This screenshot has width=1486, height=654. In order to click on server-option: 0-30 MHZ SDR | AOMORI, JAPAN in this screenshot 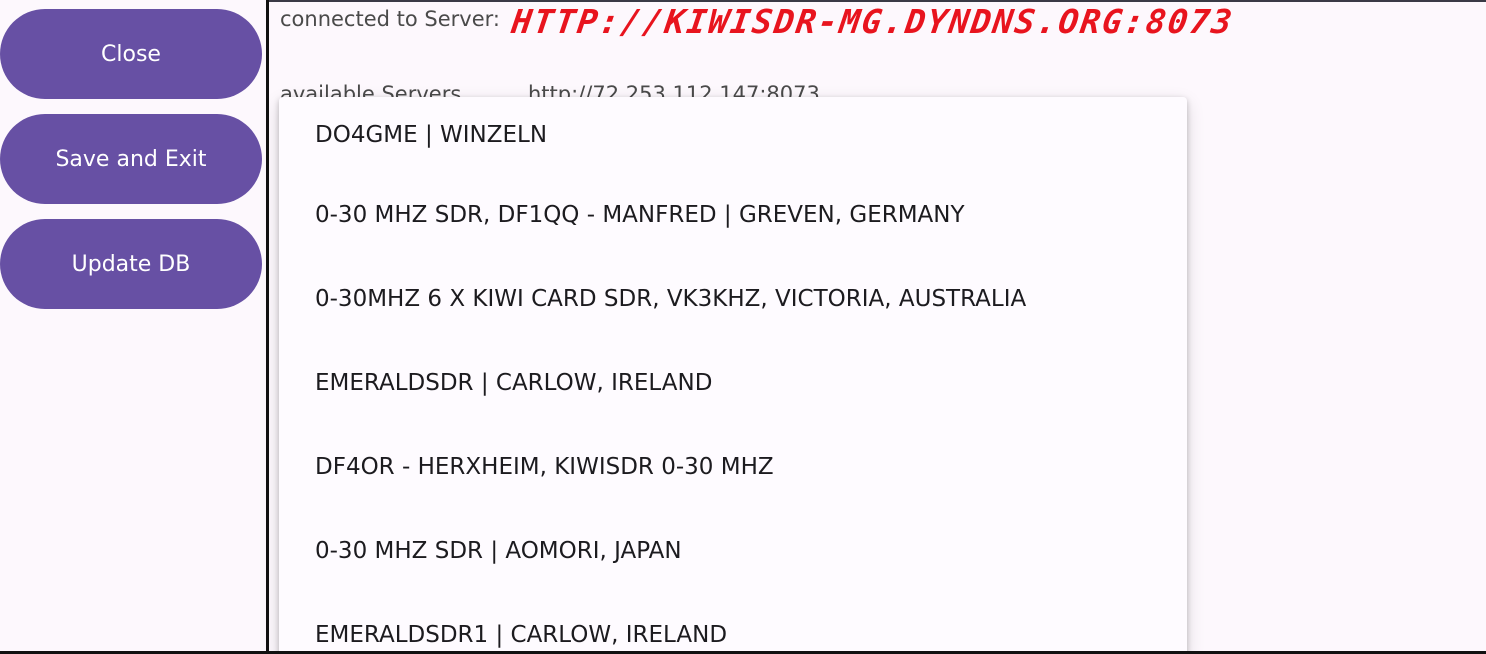, I will do `click(733, 551)`.